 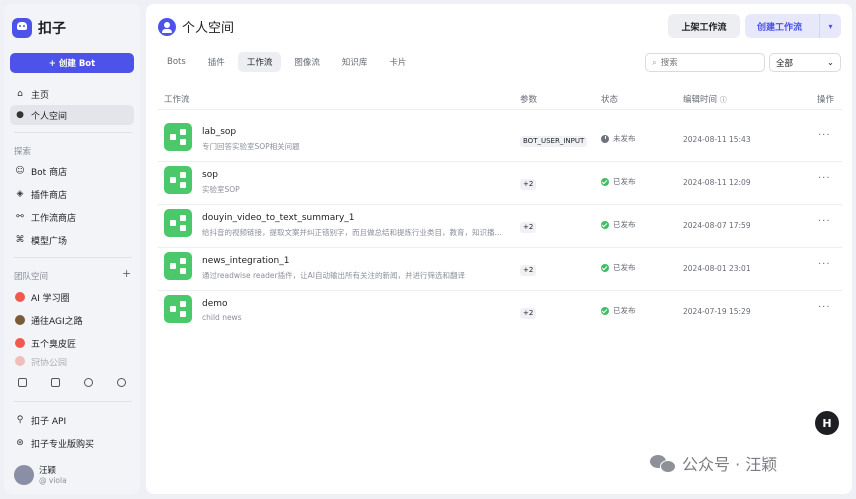 What do you see at coordinates (605, 181) in the screenshot?
I see `check-circle-icon` at bounding box center [605, 181].